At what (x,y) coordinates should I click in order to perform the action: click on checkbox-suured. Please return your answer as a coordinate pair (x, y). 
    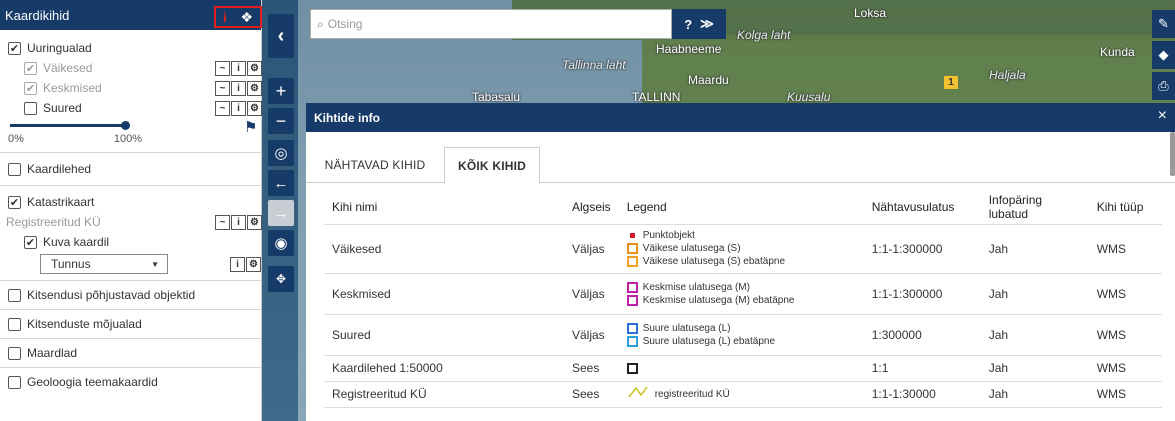
    Looking at the image, I should click on (30, 108).